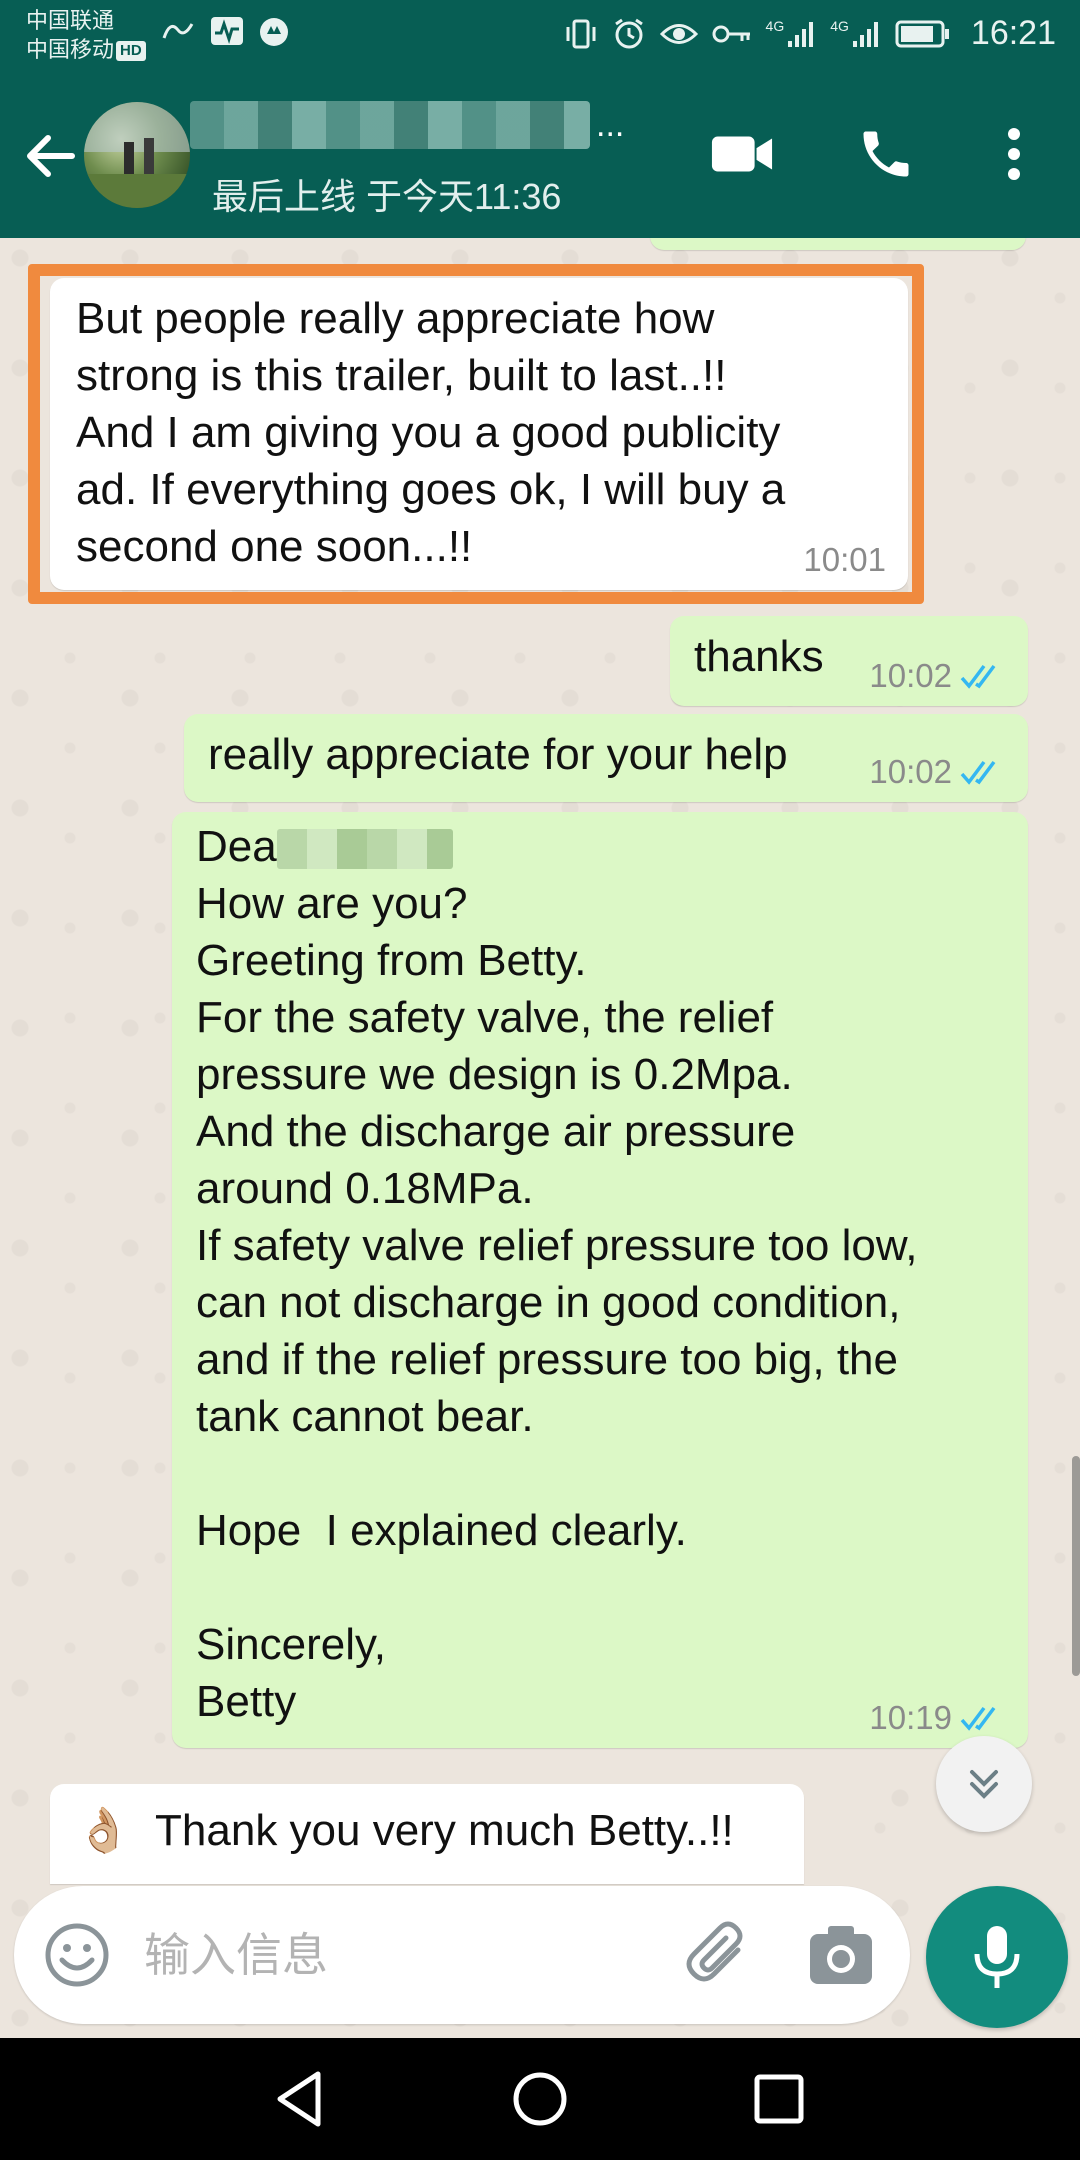 This screenshot has width=1080, height=2160. I want to click on phone-icon, so click(886, 154).